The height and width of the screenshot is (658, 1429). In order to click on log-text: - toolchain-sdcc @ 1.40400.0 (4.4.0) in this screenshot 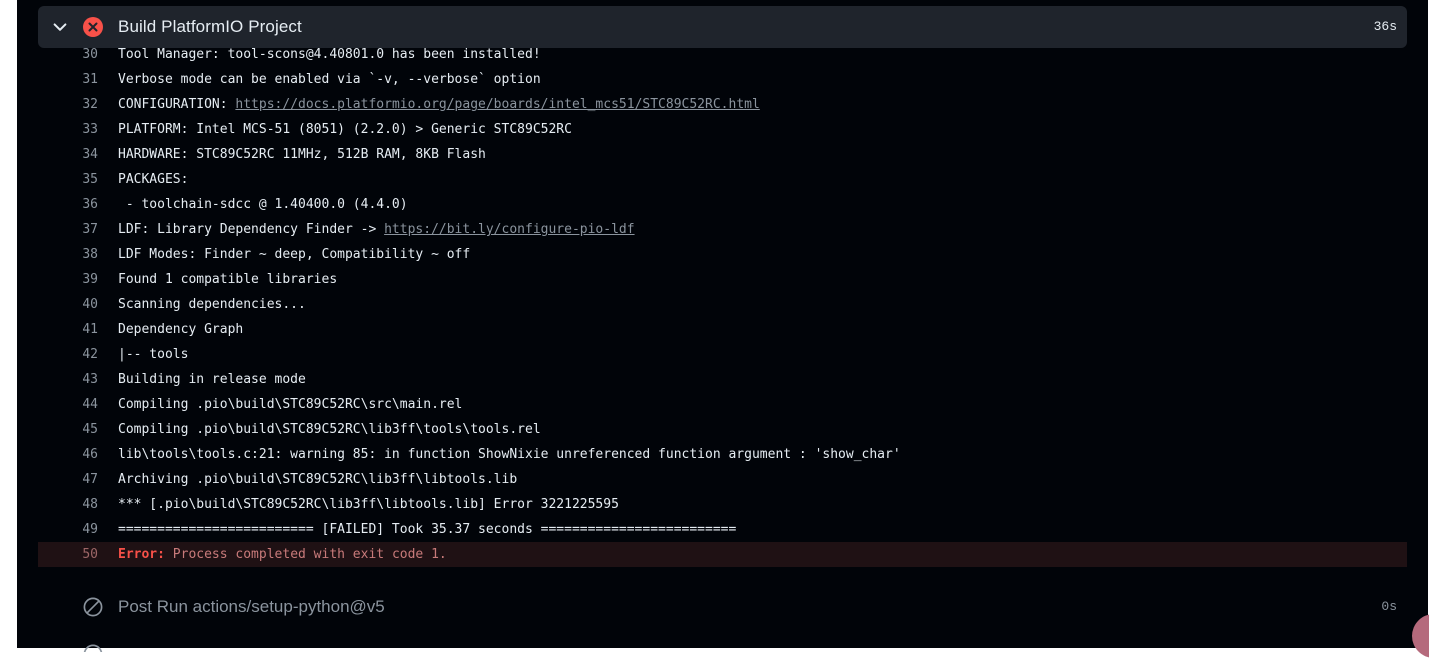, I will do `click(263, 204)`.